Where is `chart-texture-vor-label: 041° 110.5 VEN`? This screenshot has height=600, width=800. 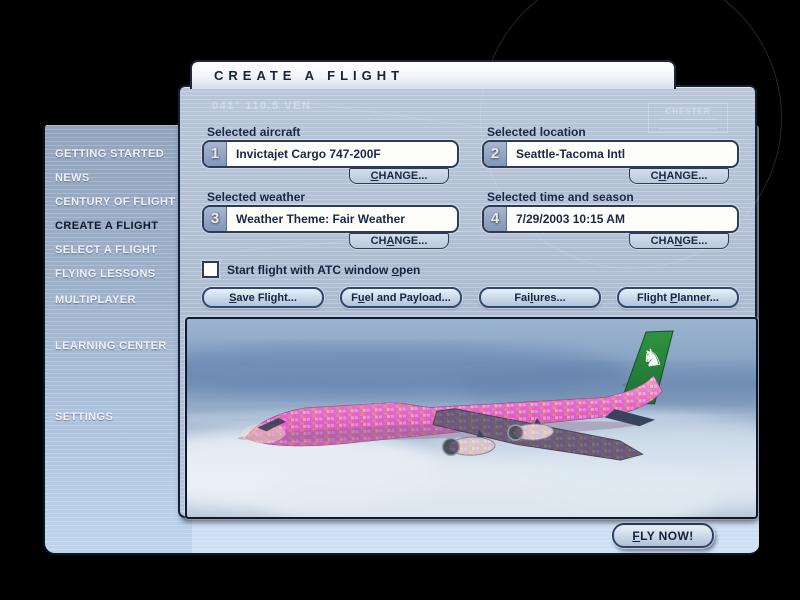 chart-texture-vor-label: 041° 110.5 VEN is located at coordinates (262, 106).